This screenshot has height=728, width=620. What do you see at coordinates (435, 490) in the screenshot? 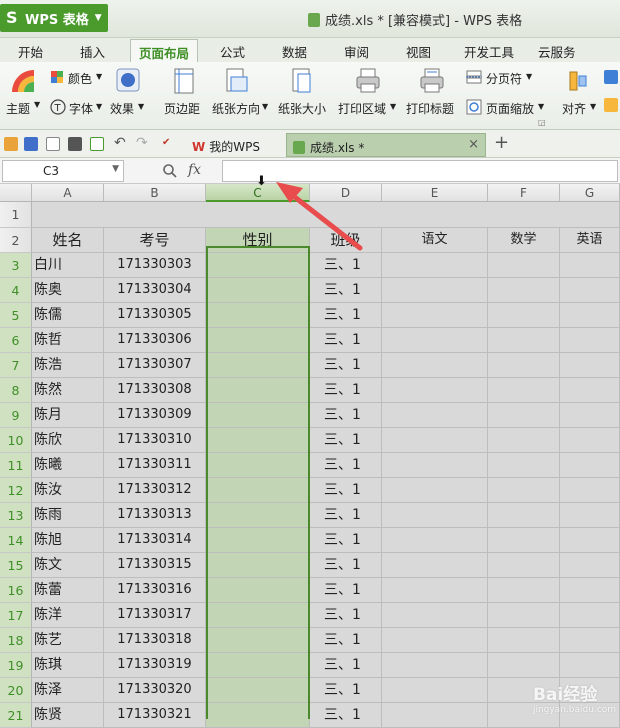
I see `cell-e12` at bounding box center [435, 490].